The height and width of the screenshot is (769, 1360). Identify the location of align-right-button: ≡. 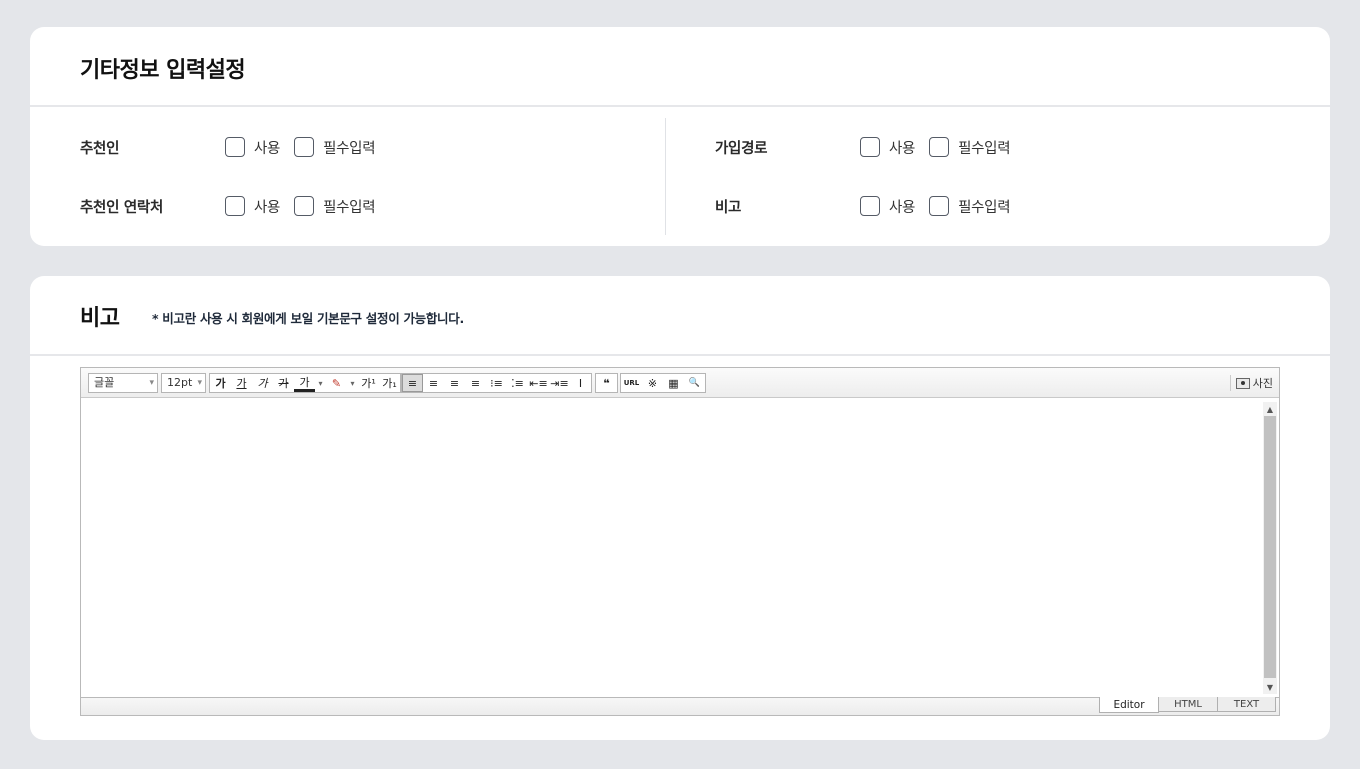
(454, 383).